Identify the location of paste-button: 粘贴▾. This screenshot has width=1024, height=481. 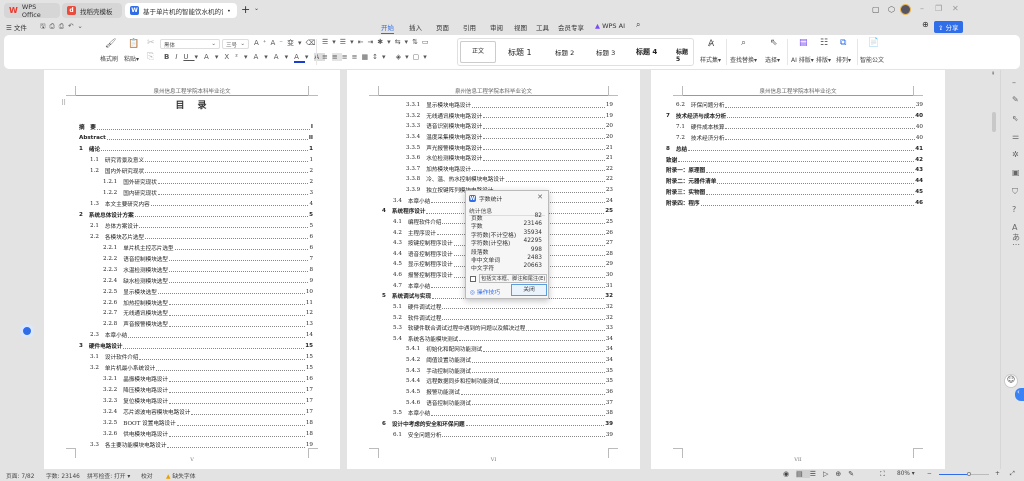
(131, 58).